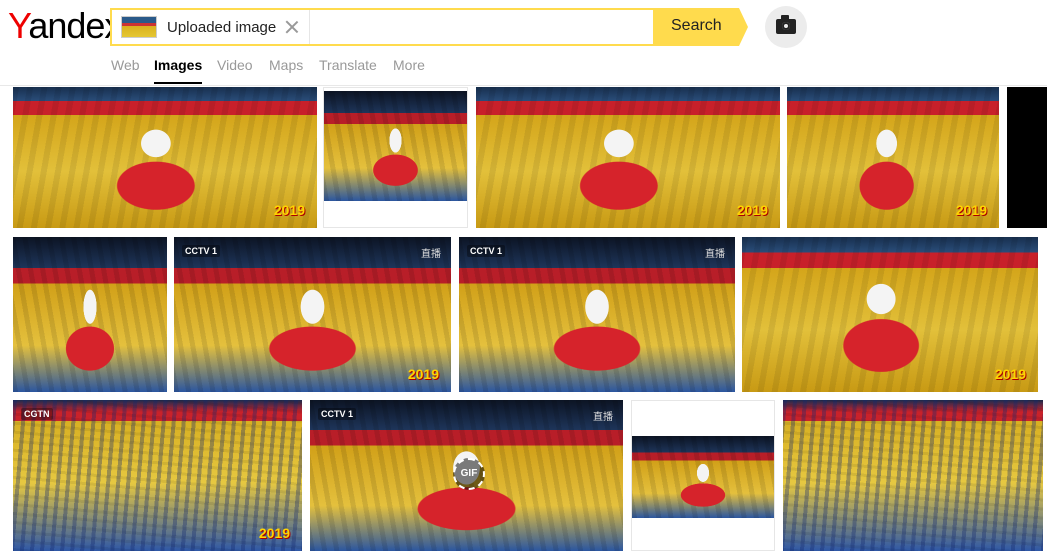  Describe the element at coordinates (382, 27) in the screenshot. I see `search-box: Uploaded image` at that location.